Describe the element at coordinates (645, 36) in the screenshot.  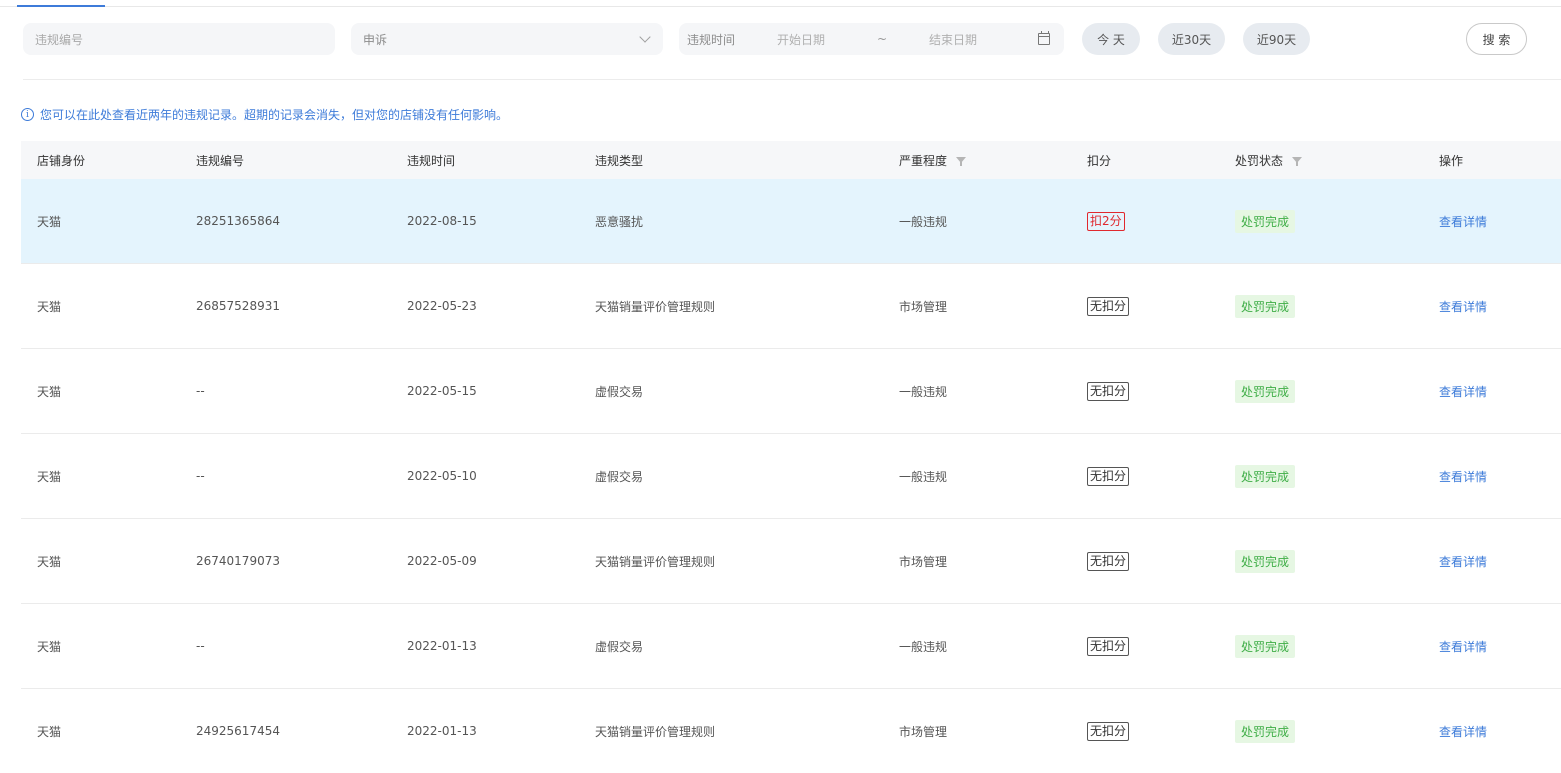
I see `chevron-down-icon` at that location.